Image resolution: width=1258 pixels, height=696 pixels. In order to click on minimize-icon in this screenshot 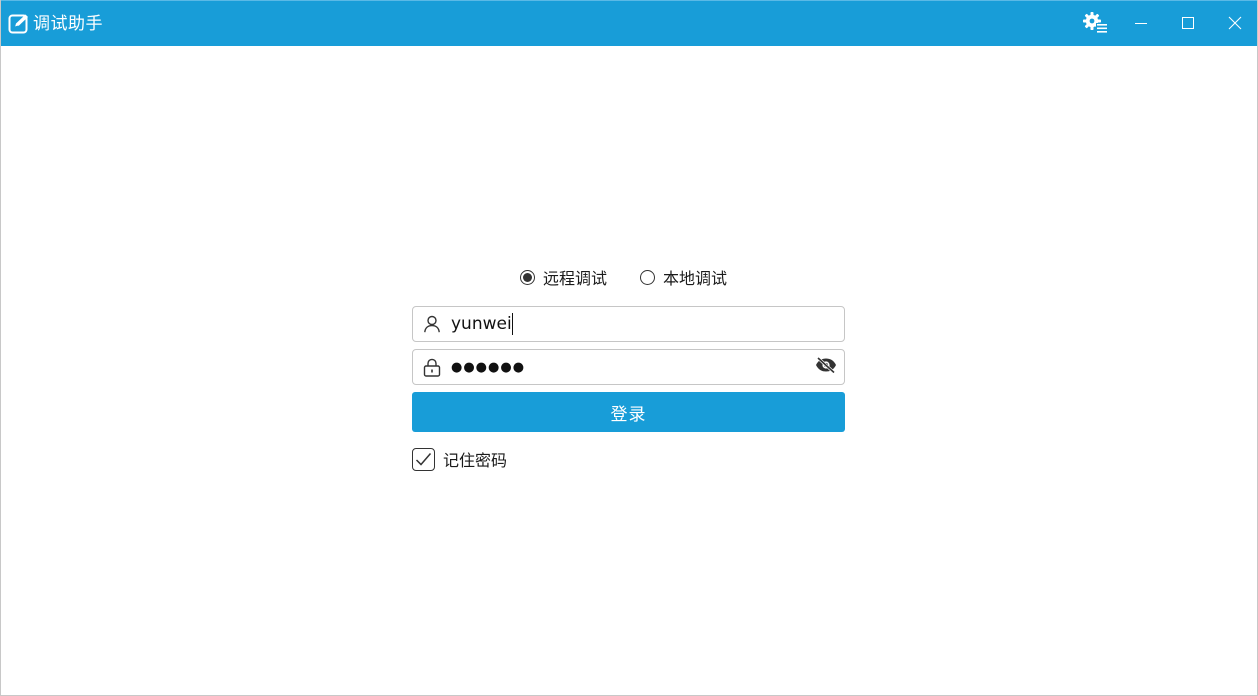, I will do `click(1141, 24)`.